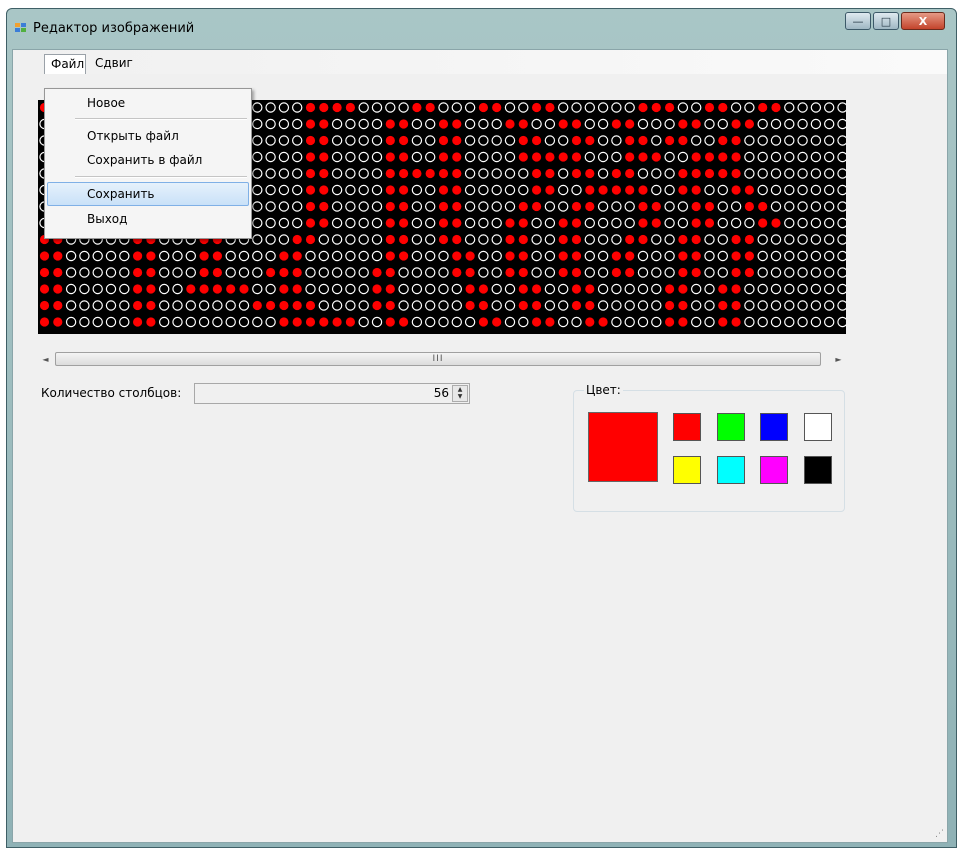  What do you see at coordinates (886, 21) in the screenshot?
I see `maximize-button: □` at bounding box center [886, 21].